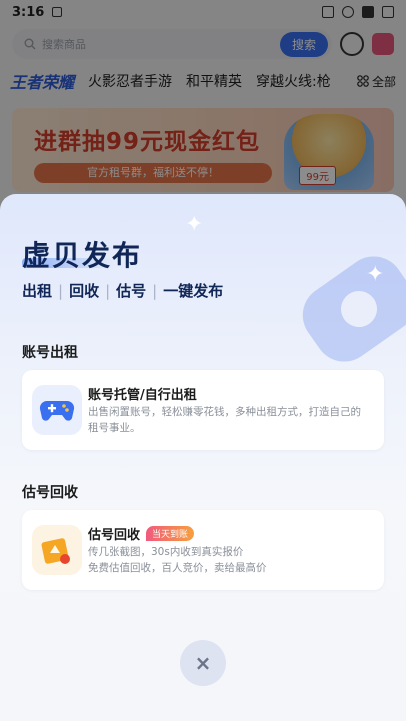  Describe the element at coordinates (224, 420) in the screenshot. I see `rent-card-description: 出售闲置账号，轻松赚零花钱，多种出租方式，打造自己的租号事业。` at that location.